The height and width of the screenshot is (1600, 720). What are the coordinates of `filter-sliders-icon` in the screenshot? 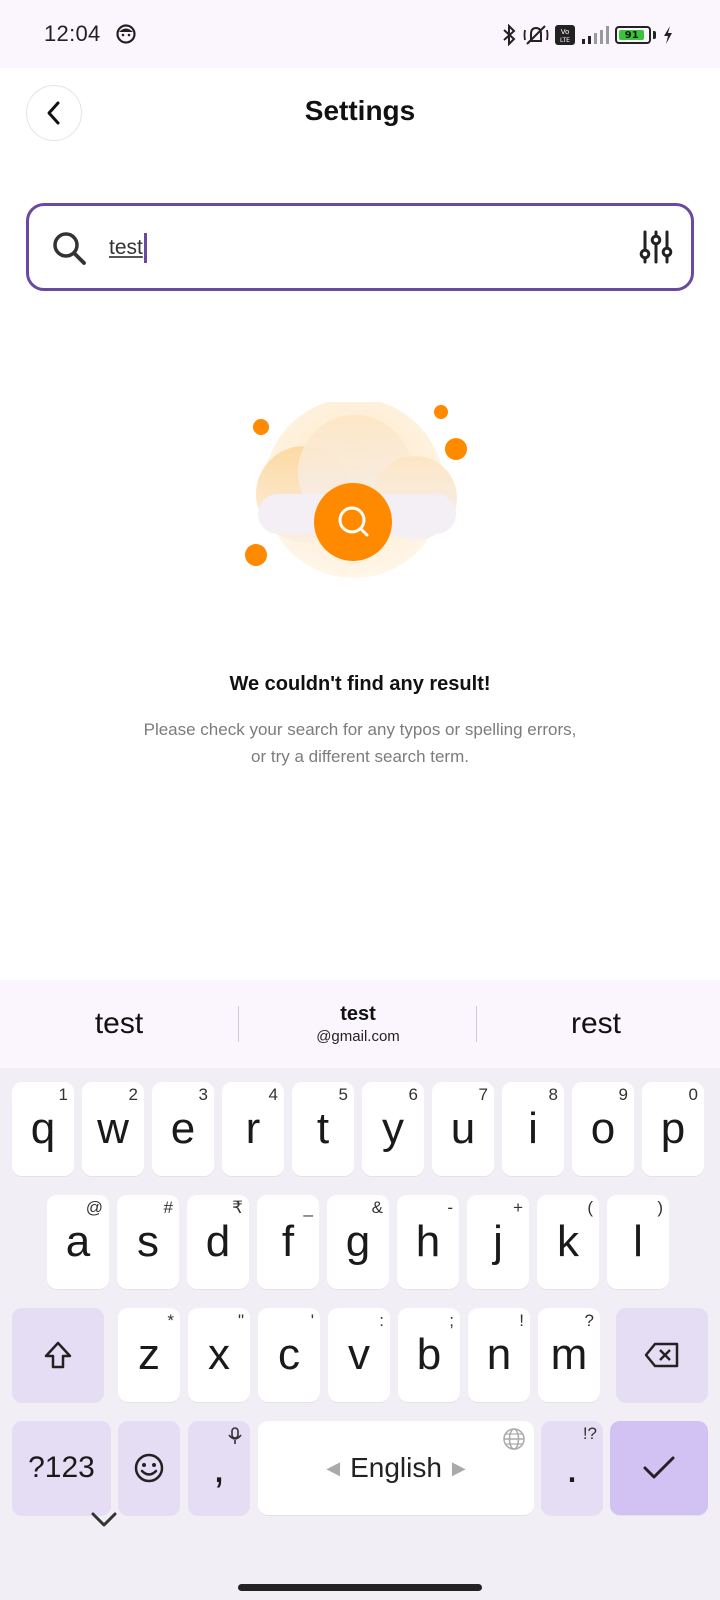 It's located at (656, 247).